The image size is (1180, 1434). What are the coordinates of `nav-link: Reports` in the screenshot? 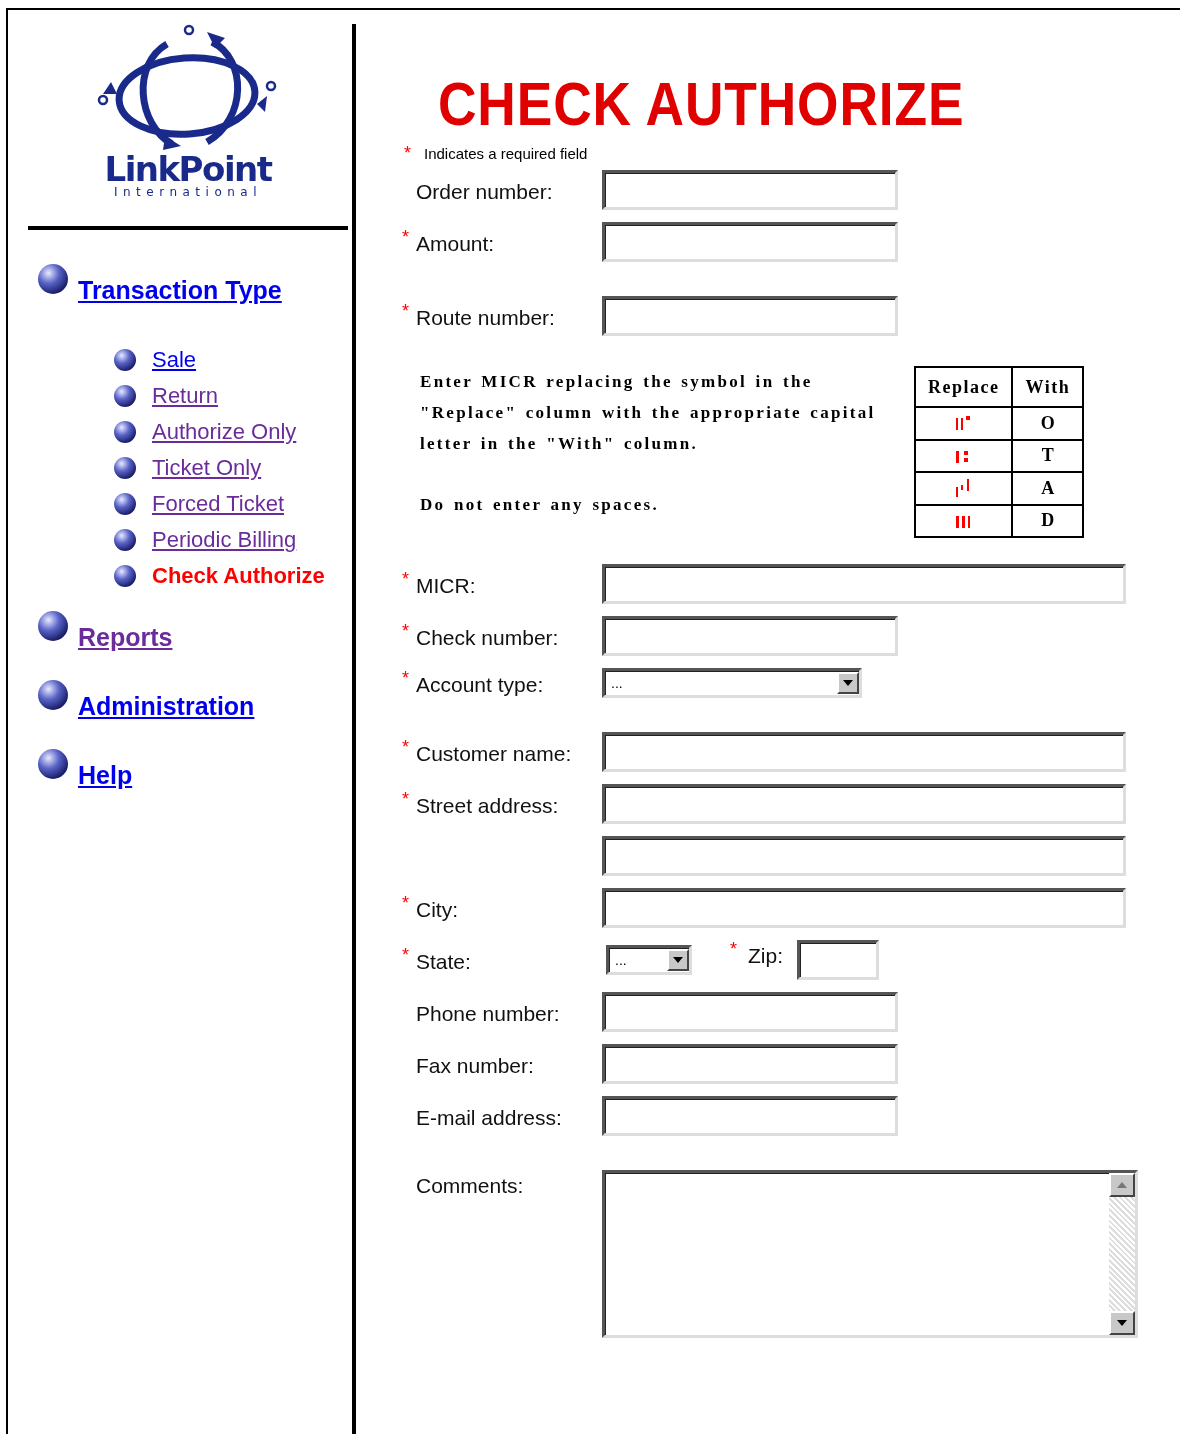 It's located at (125, 637).